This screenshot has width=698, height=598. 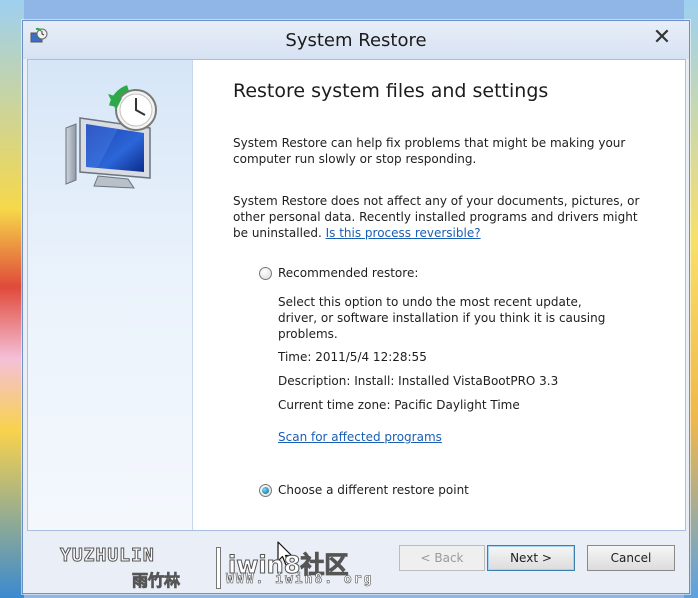 I want to click on watermark-chinese: 雨竹林, so click(x=156, y=581).